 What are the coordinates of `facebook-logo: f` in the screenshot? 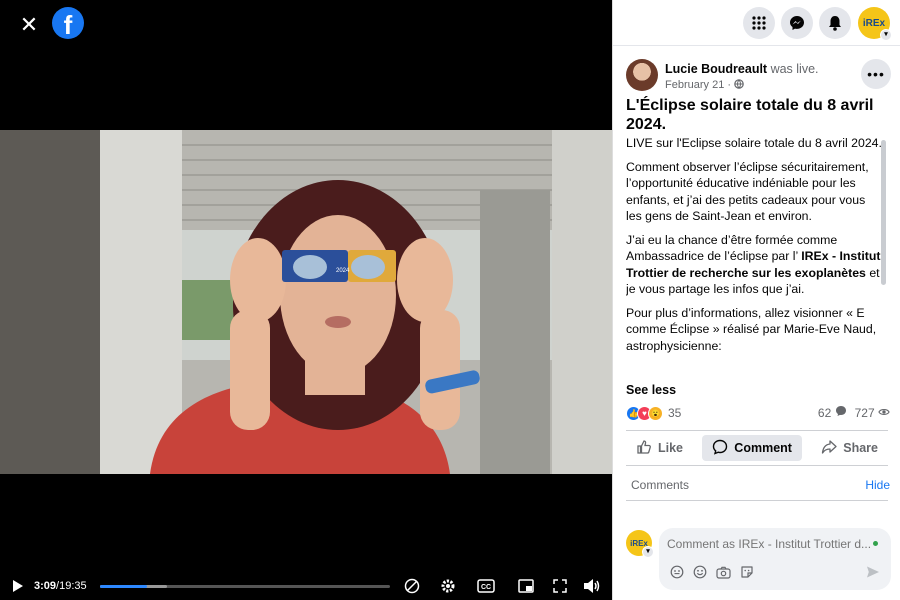 It's located at (68, 23).